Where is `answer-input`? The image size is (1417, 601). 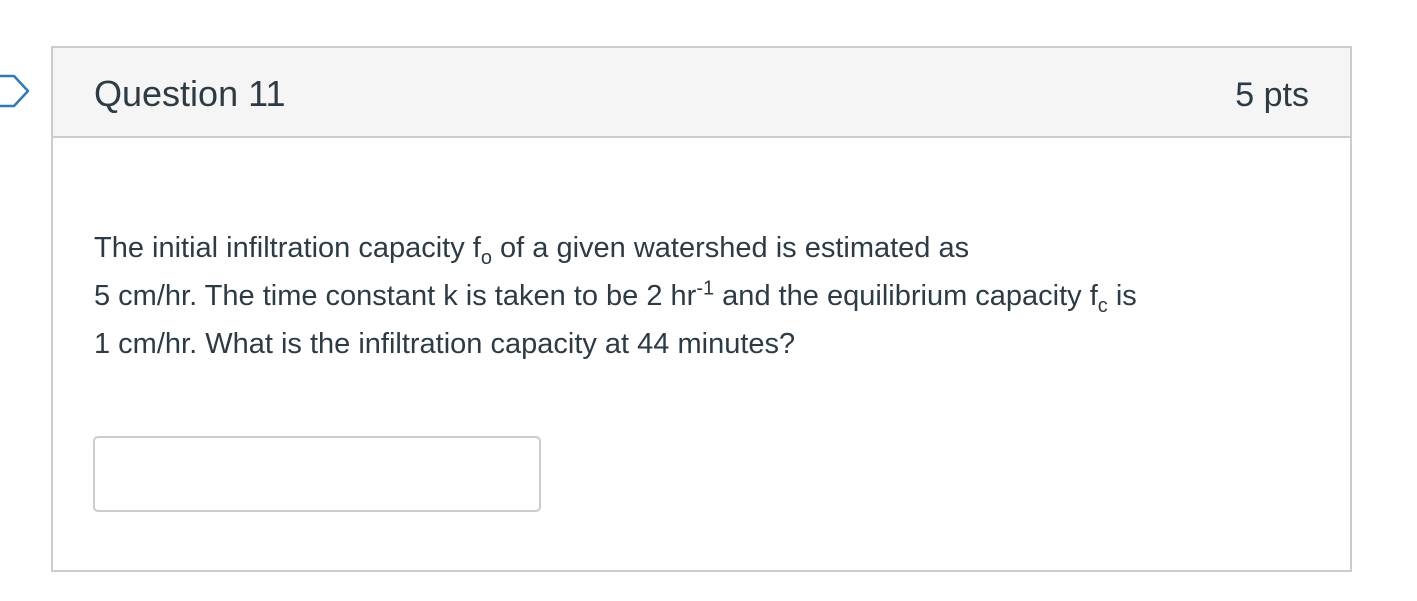
answer-input is located at coordinates (317, 474).